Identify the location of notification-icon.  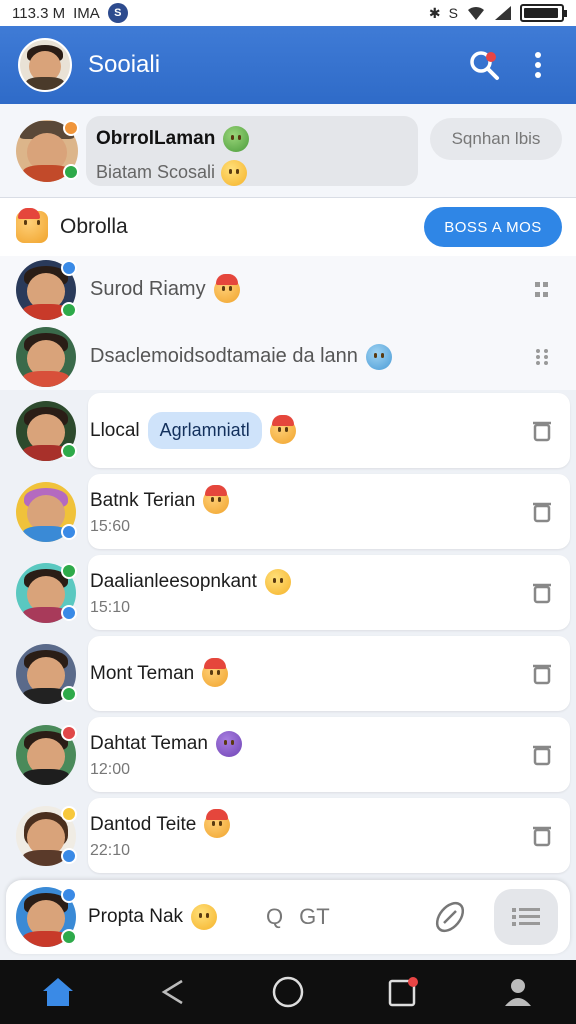
(403, 992).